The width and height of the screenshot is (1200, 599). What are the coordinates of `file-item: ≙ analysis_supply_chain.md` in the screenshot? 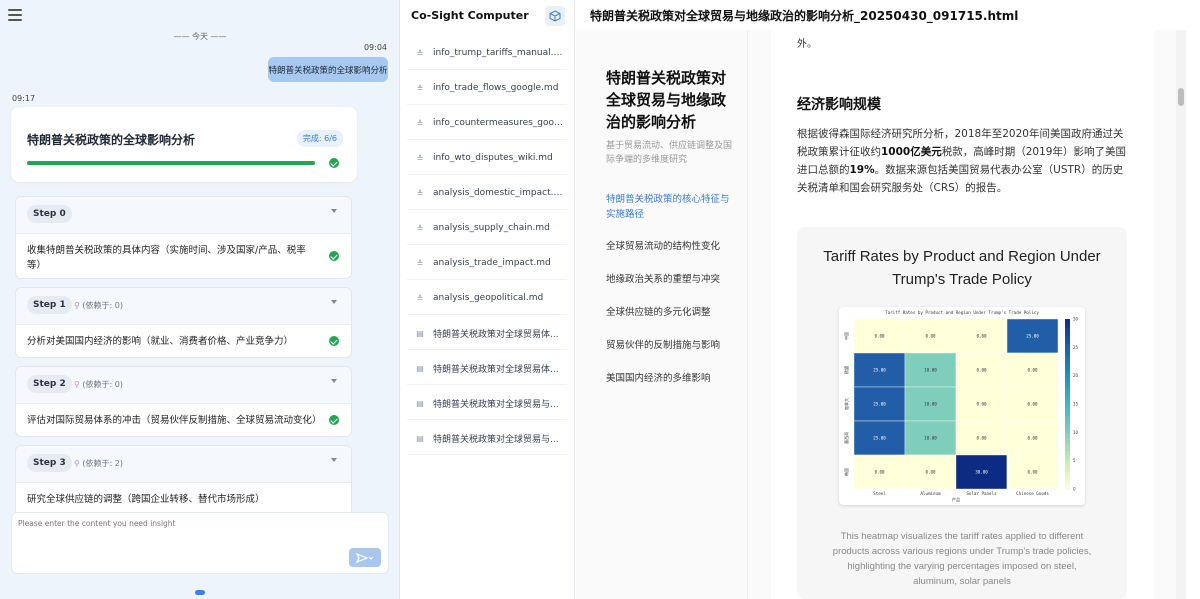 It's located at (487, 228).